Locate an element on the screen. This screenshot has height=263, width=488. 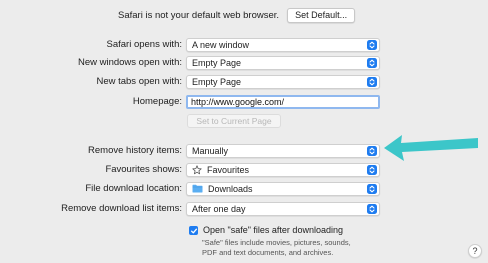
favourites-shows-select: Favourites is located at coordinates (283, 169).